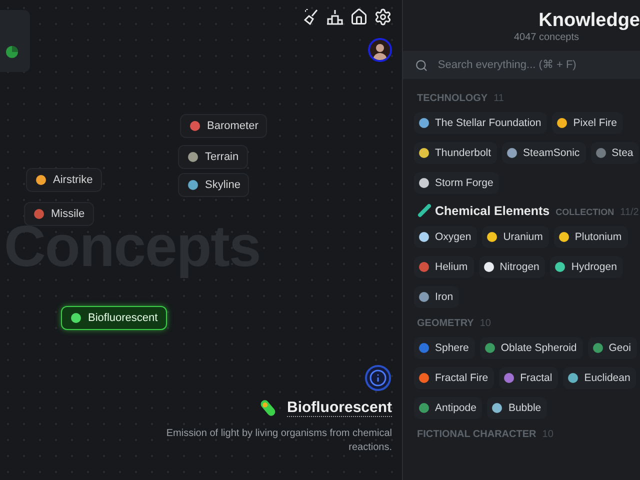  Describe the element at coordinates (339, 408) in the screenshot. I see `concept-title: Biofluorescent` at that location.